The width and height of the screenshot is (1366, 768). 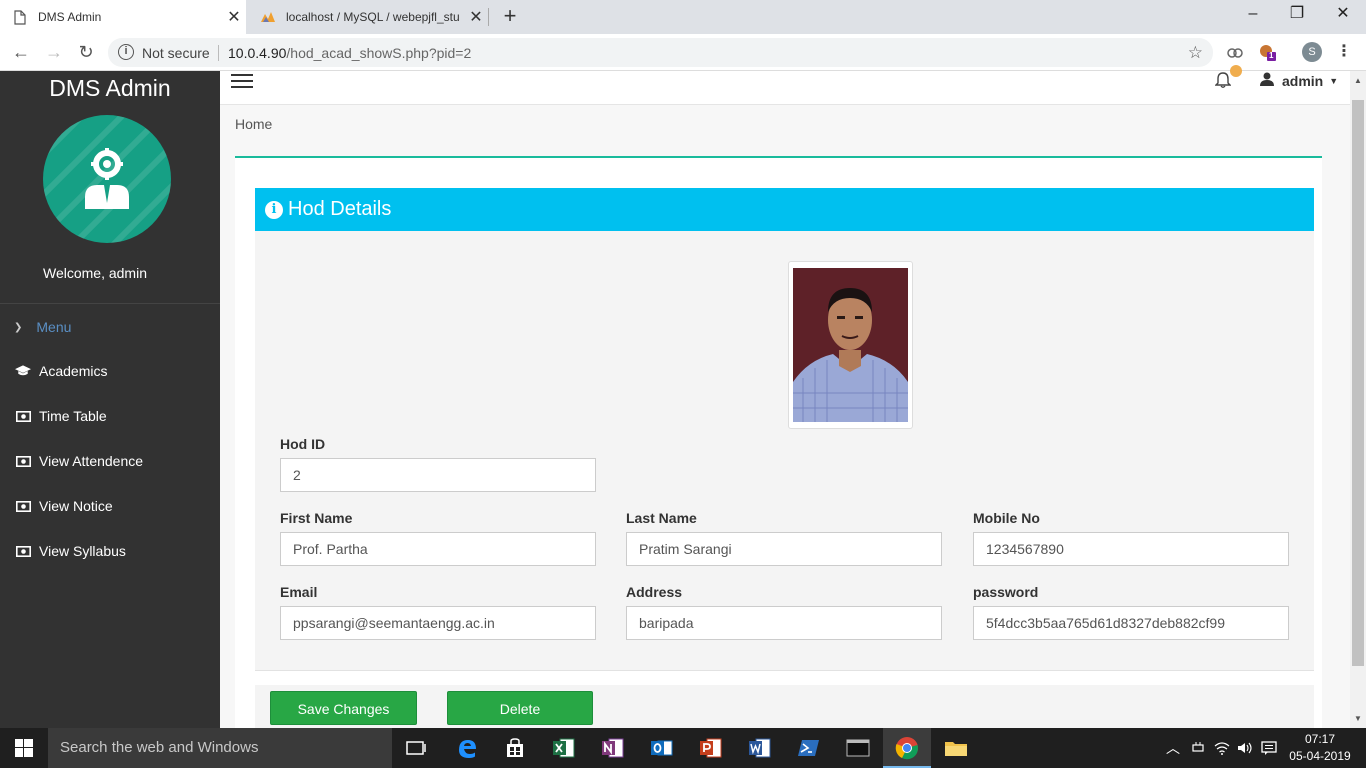 I want to click on password-label: password, so click(x=1006, y=592).